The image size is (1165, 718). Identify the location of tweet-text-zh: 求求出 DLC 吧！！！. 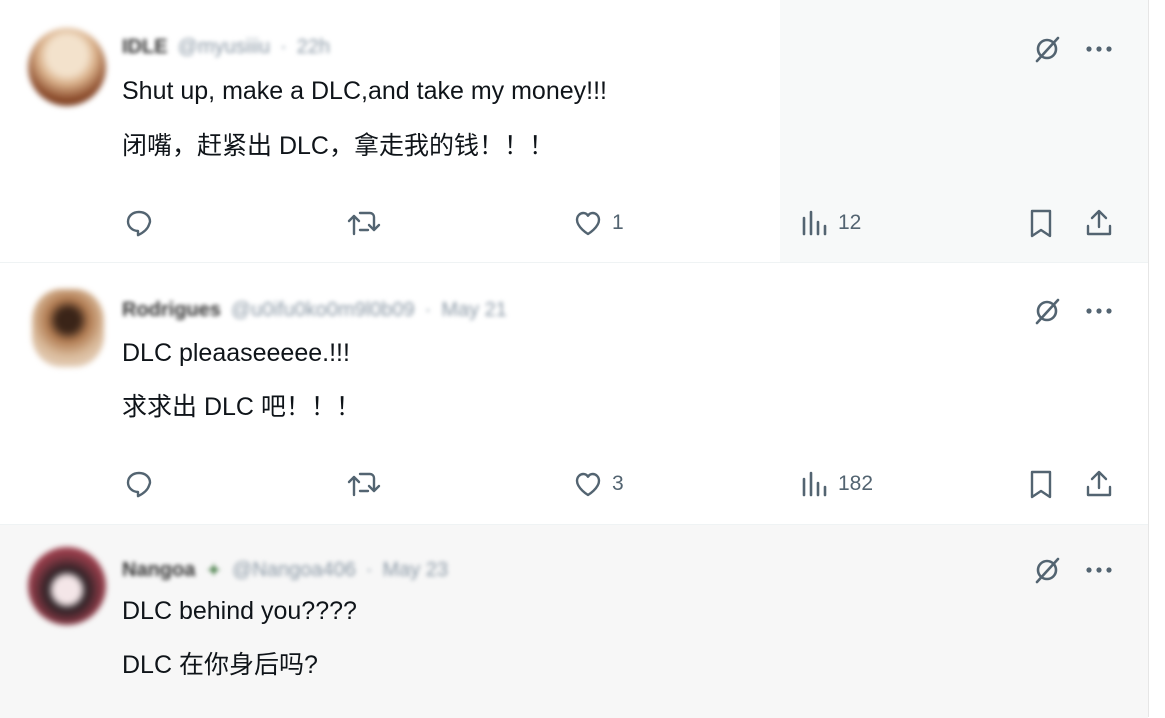
(241, 407).